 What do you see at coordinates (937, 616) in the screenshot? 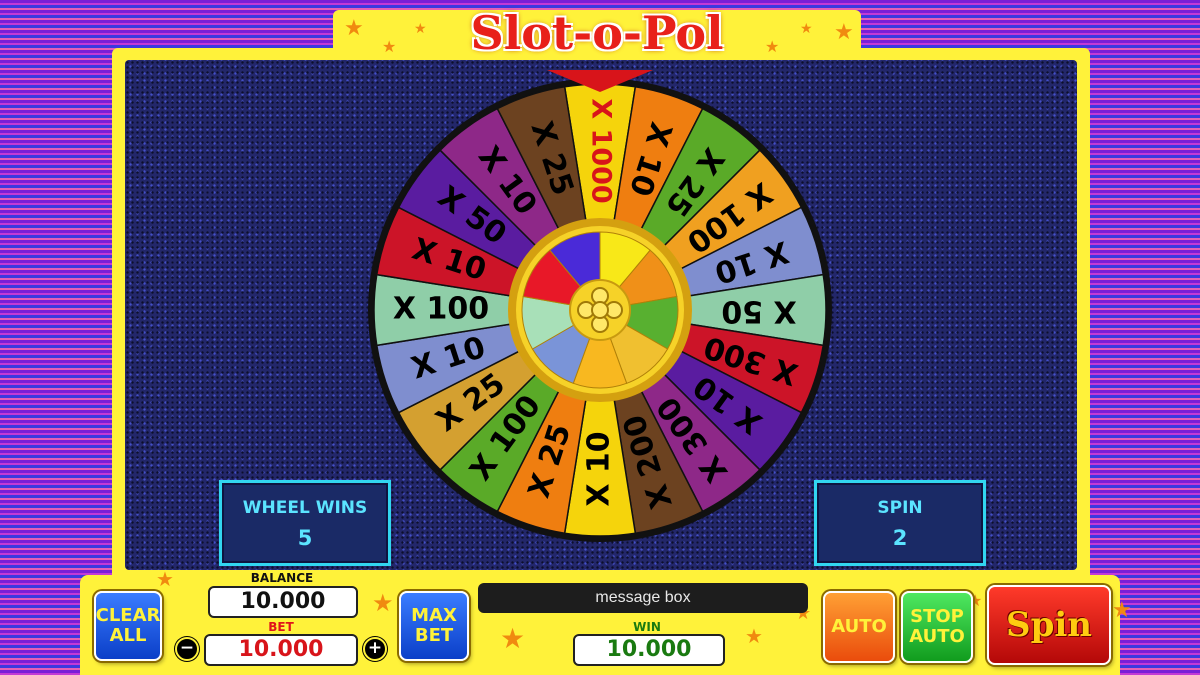
I see `stop-auto-label-line1: STOP` at bounding box center [937, 616].